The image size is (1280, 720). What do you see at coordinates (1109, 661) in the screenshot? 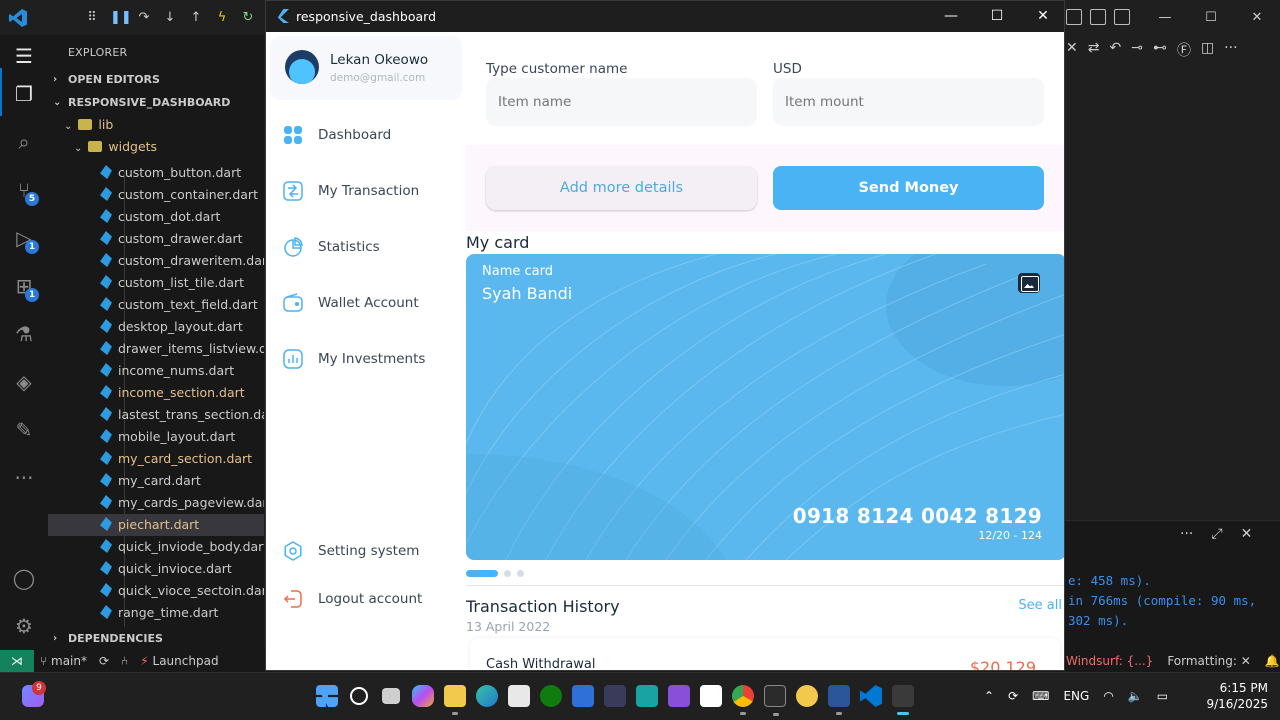
I see `windsurf-status: Windsurf: {...}` at bounding box center [1109, 661].